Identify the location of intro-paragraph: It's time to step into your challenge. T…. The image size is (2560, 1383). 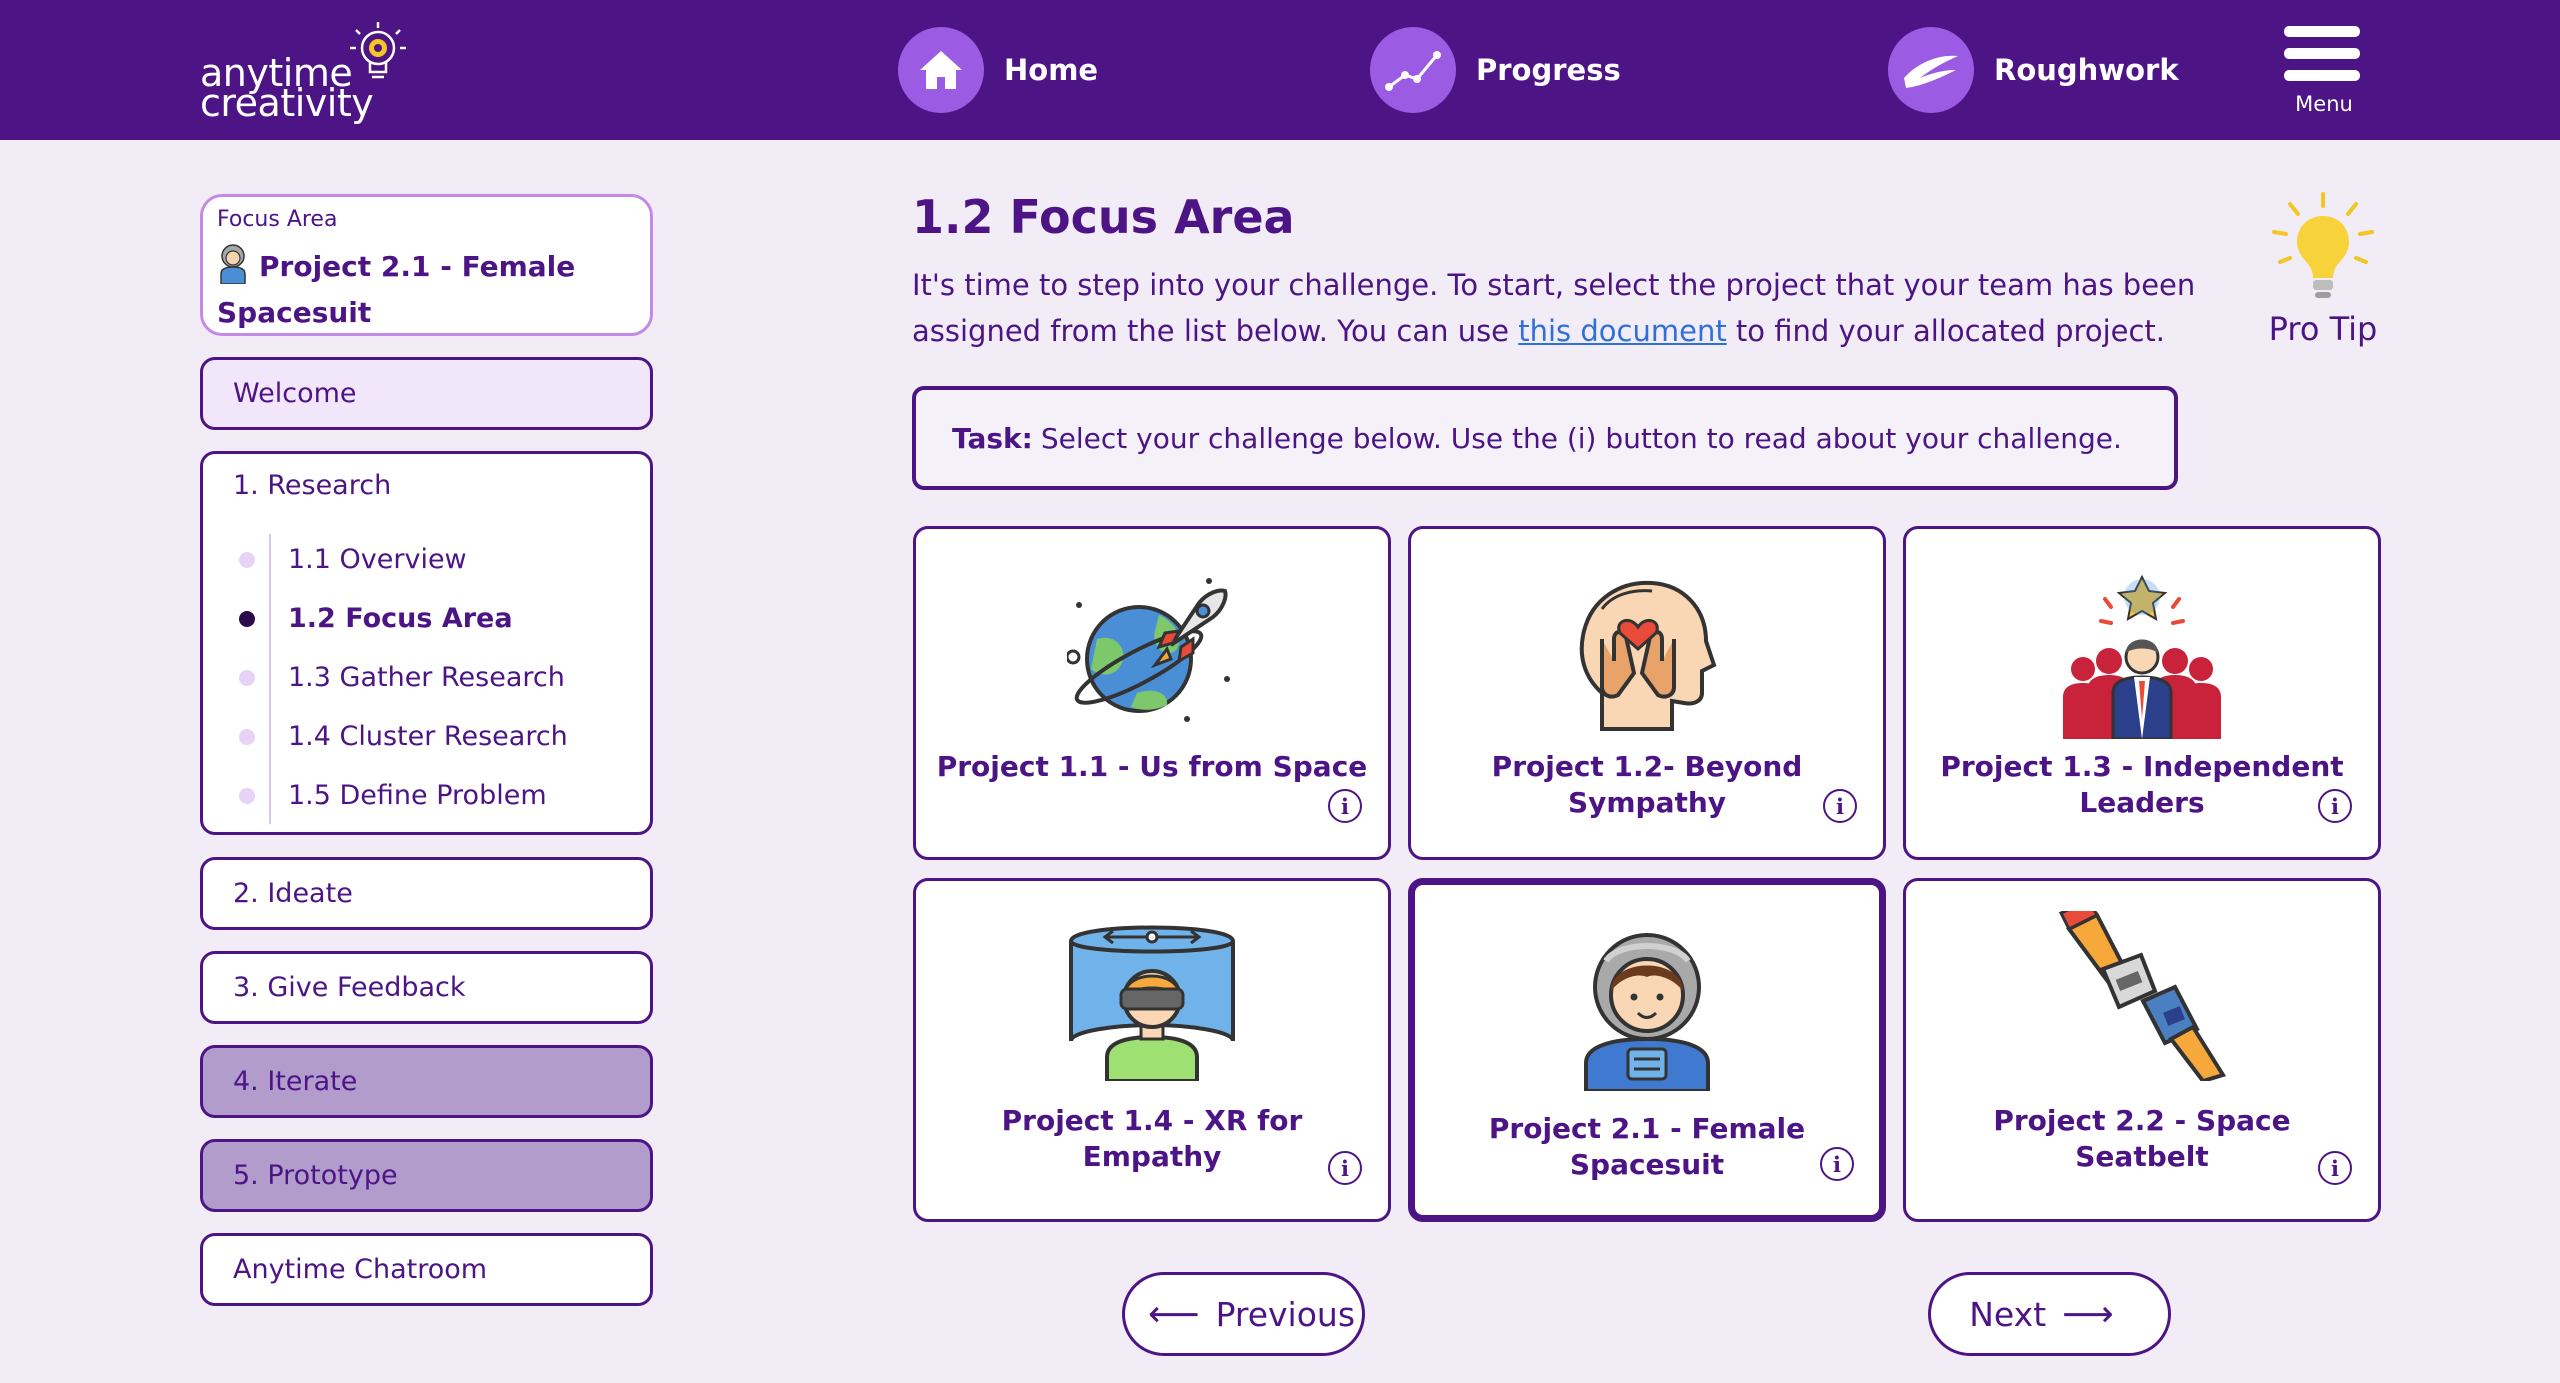
(1562, 308).